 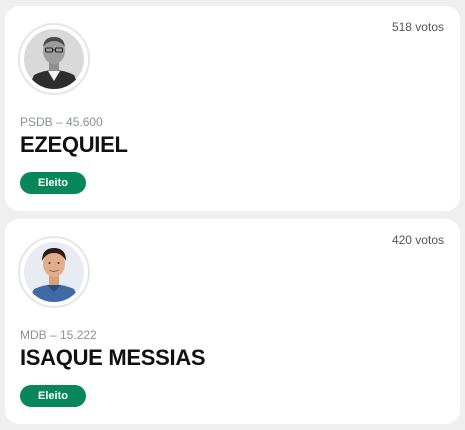 What do you see at coordinates (417, 240) in the screenshot?
I see `vote-count: 420 votos` at bounding box center [417, 240].